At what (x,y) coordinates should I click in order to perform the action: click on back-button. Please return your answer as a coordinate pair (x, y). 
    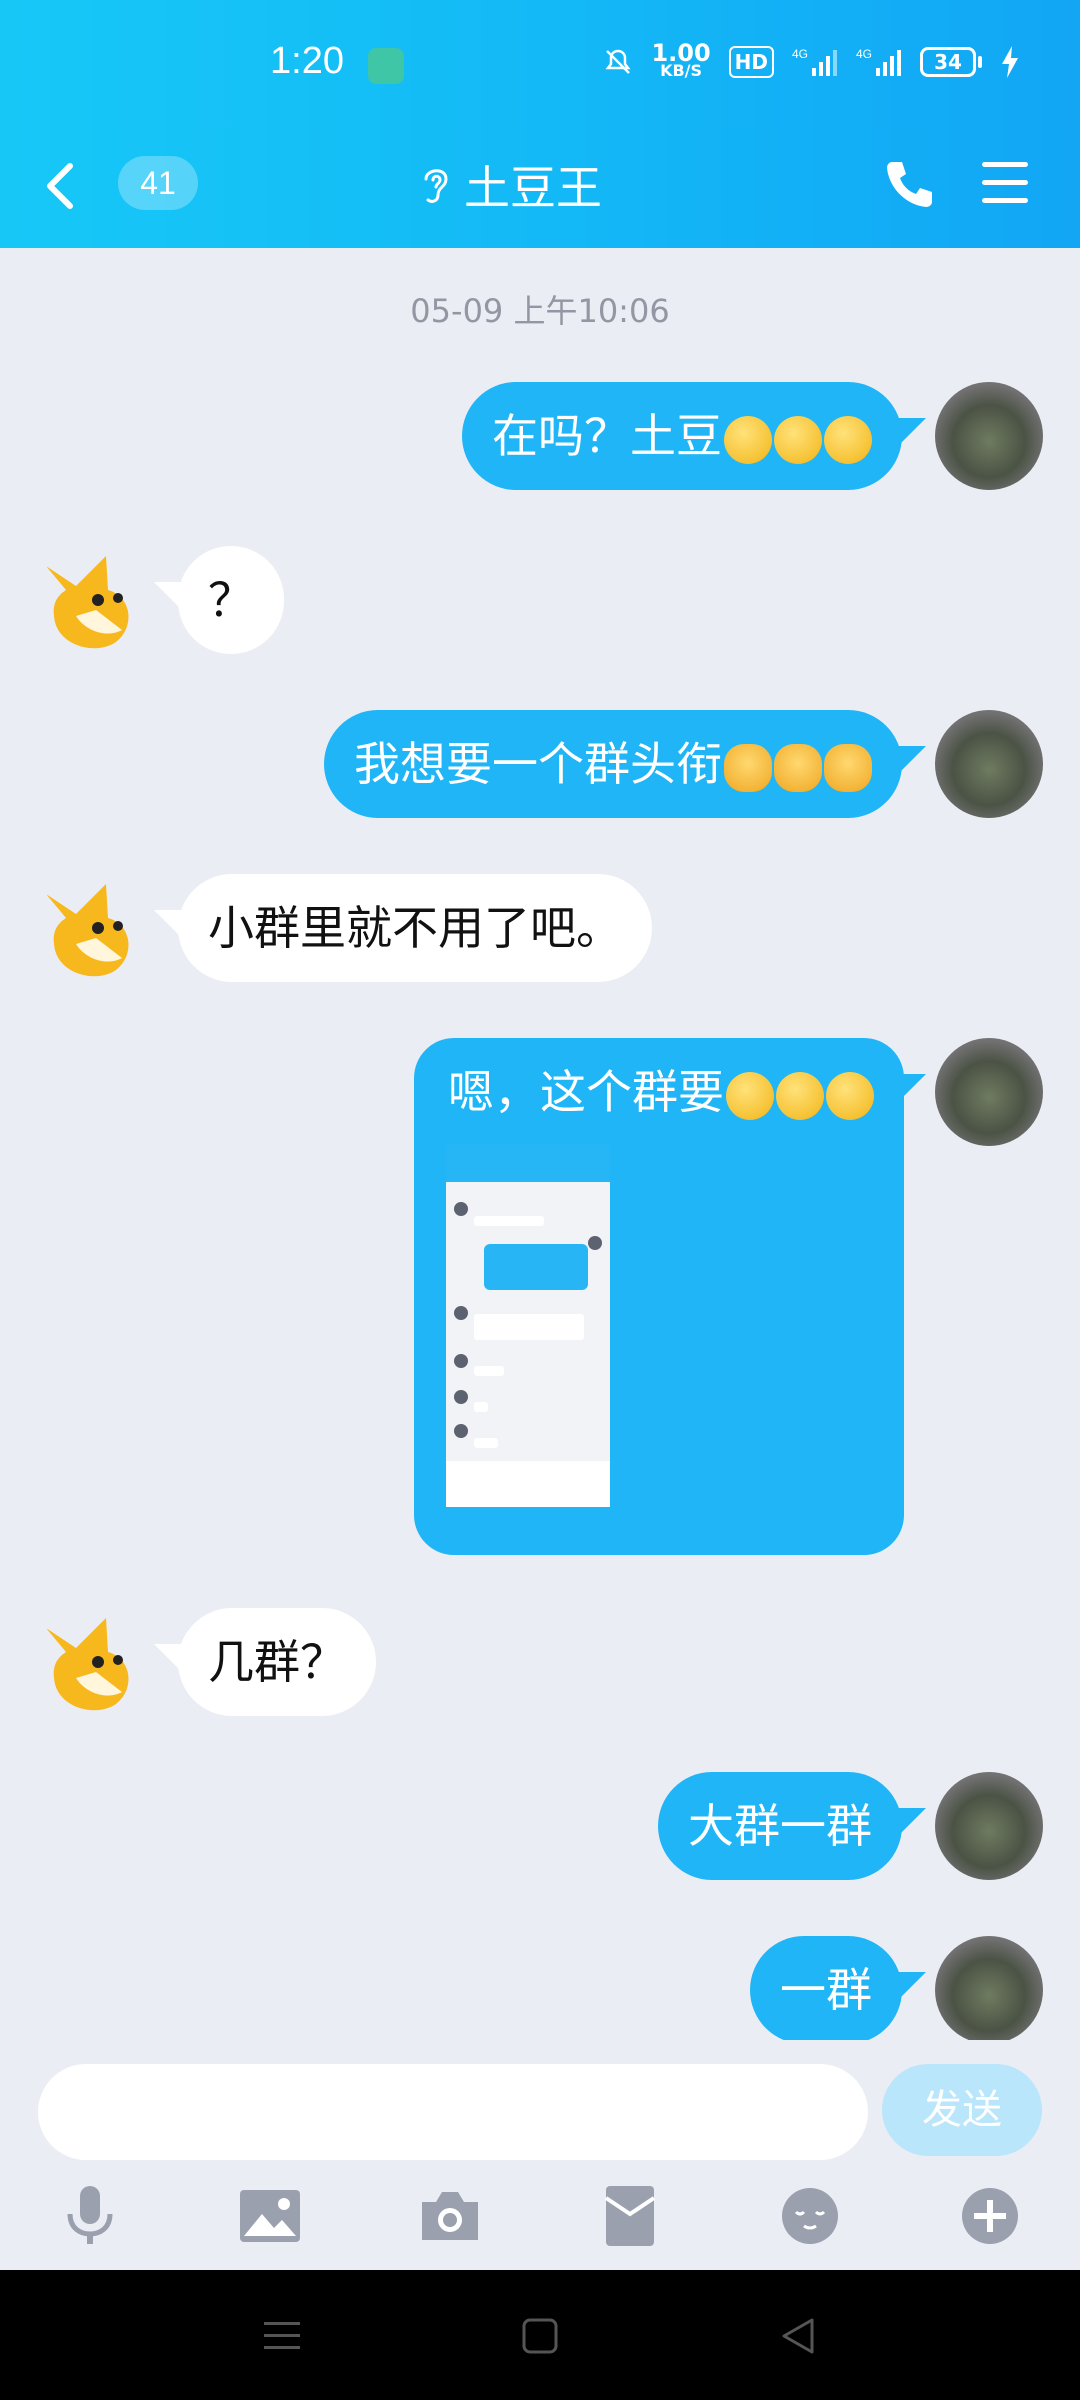
    Looking at the image, I should click on (65, 186).